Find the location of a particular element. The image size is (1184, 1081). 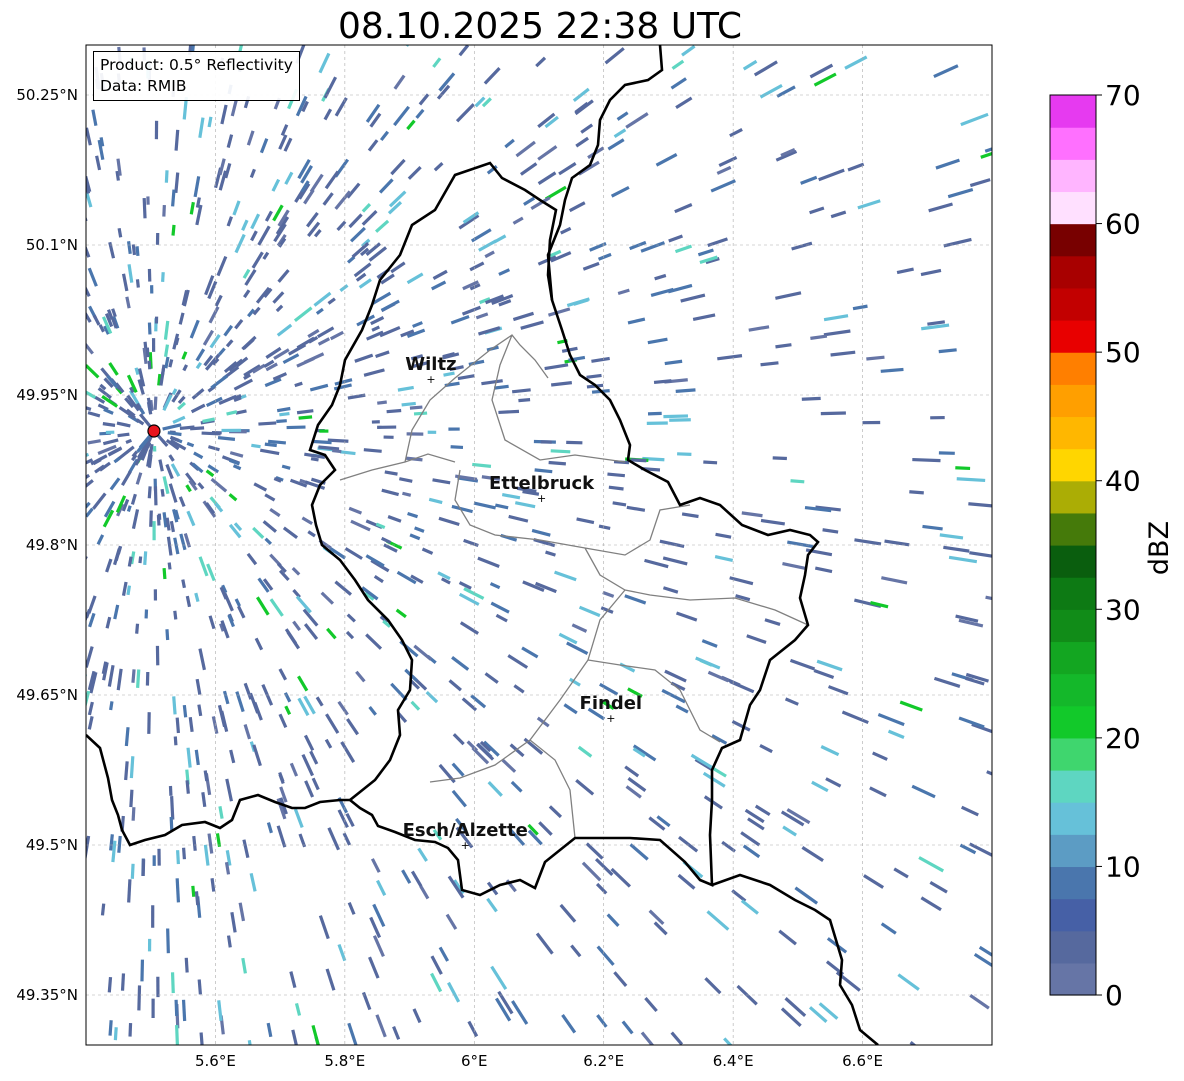

lat-tick-label: 49.95°N is located at coordinates (47, 395).